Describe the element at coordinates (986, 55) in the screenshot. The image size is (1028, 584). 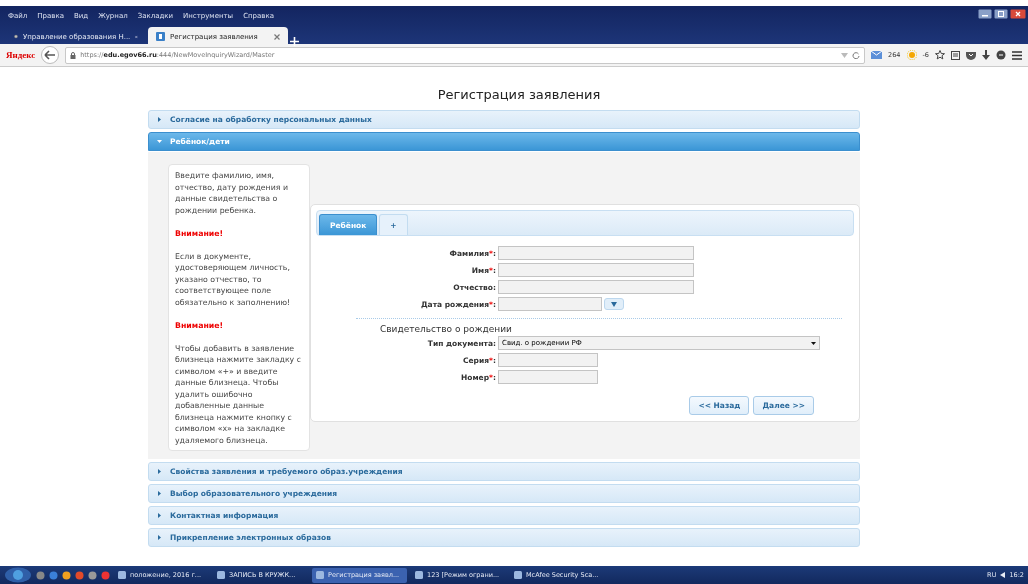
I see `download-icon` at that location.